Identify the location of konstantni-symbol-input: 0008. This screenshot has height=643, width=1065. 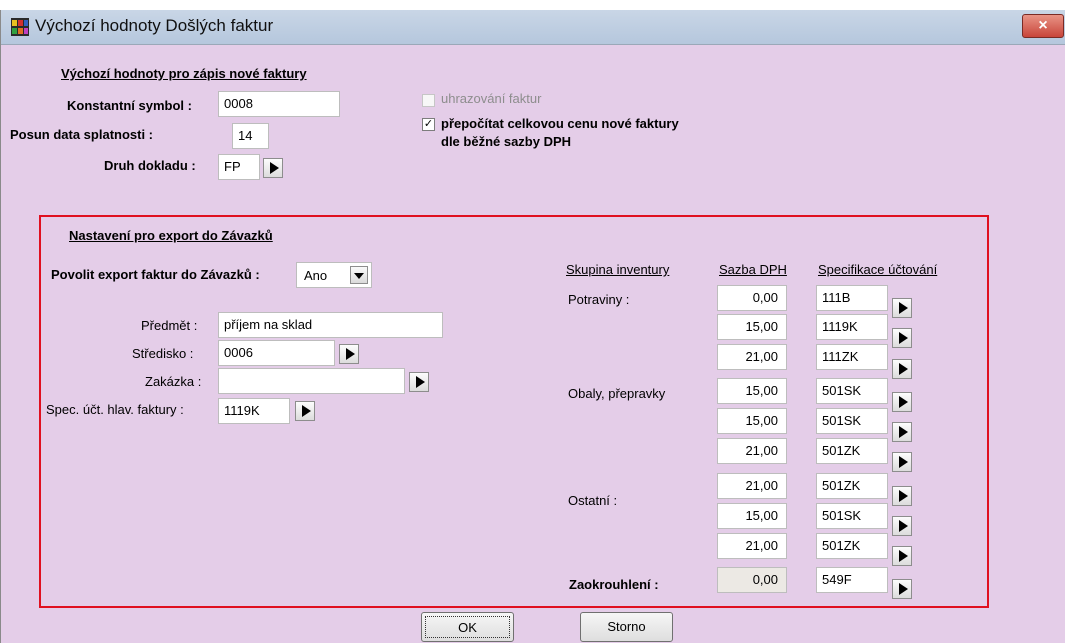
(279, 104).